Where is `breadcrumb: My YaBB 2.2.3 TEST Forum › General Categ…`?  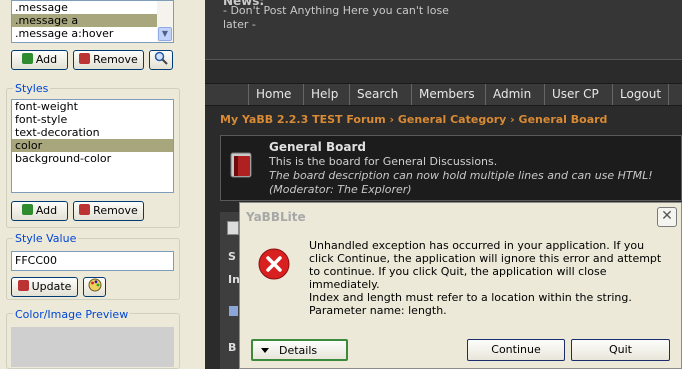
breadcrumb: My YaBB 2.2.3 TEST Forum › General Categ… is located at coordinates (413, 119).